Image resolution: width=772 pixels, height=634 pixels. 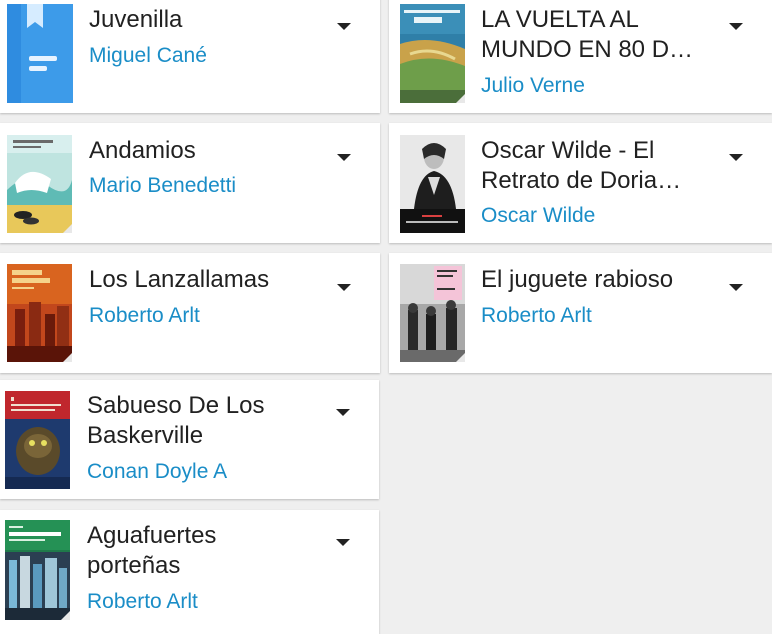 I want to click on book-card-los-lanzallamas: Los Lanzallamas Roberto Arlt, so click(x=190, y=313).